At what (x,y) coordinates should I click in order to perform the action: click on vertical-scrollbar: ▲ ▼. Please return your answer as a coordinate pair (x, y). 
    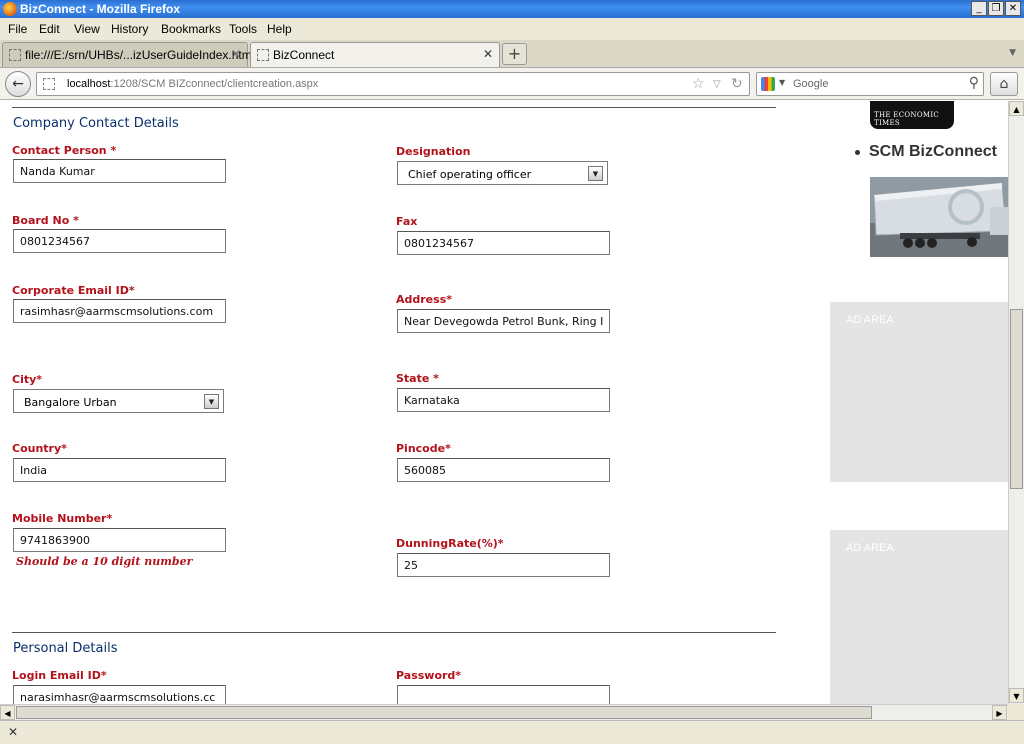
    Looking at the image, I should click on (1016, 402).